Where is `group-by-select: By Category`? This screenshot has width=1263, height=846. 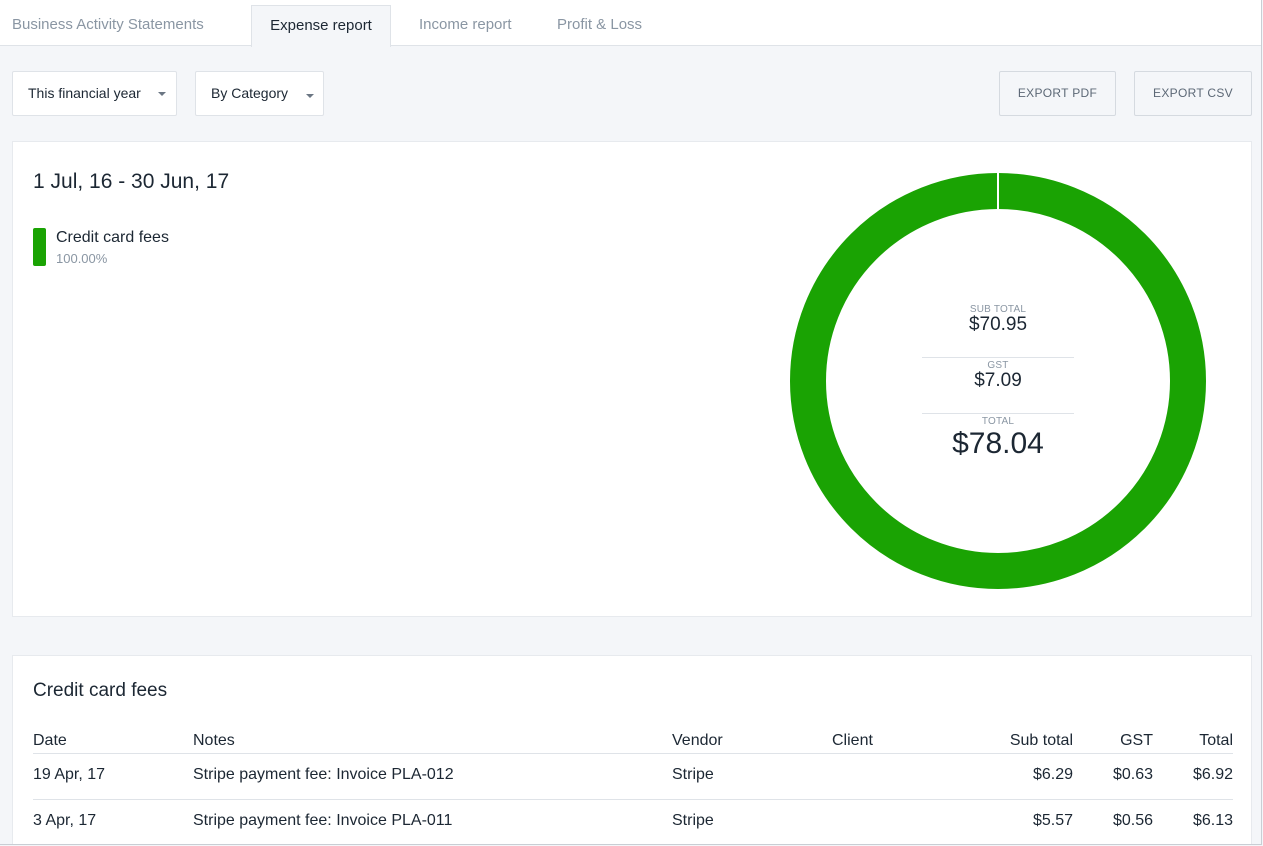 group-by-select: By Category is located at coordinates (259, 93).